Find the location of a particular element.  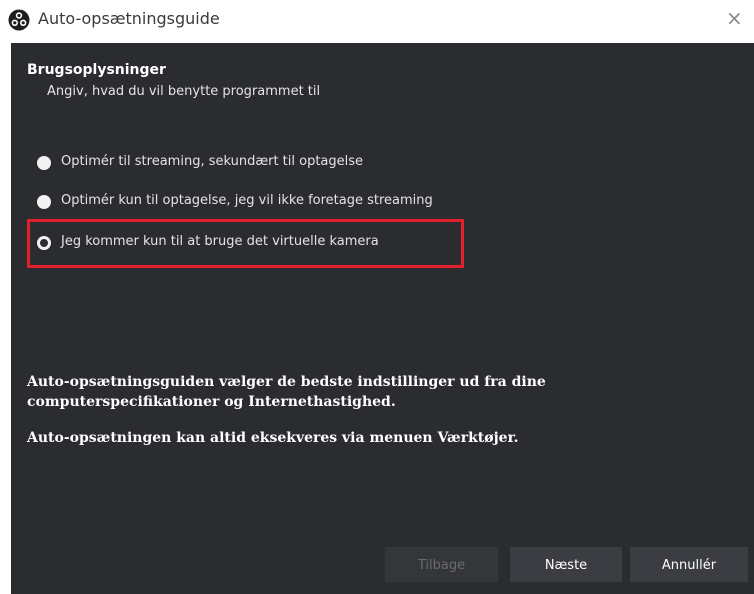

cancel-button: Annullér is located at coordinates (689, 564).